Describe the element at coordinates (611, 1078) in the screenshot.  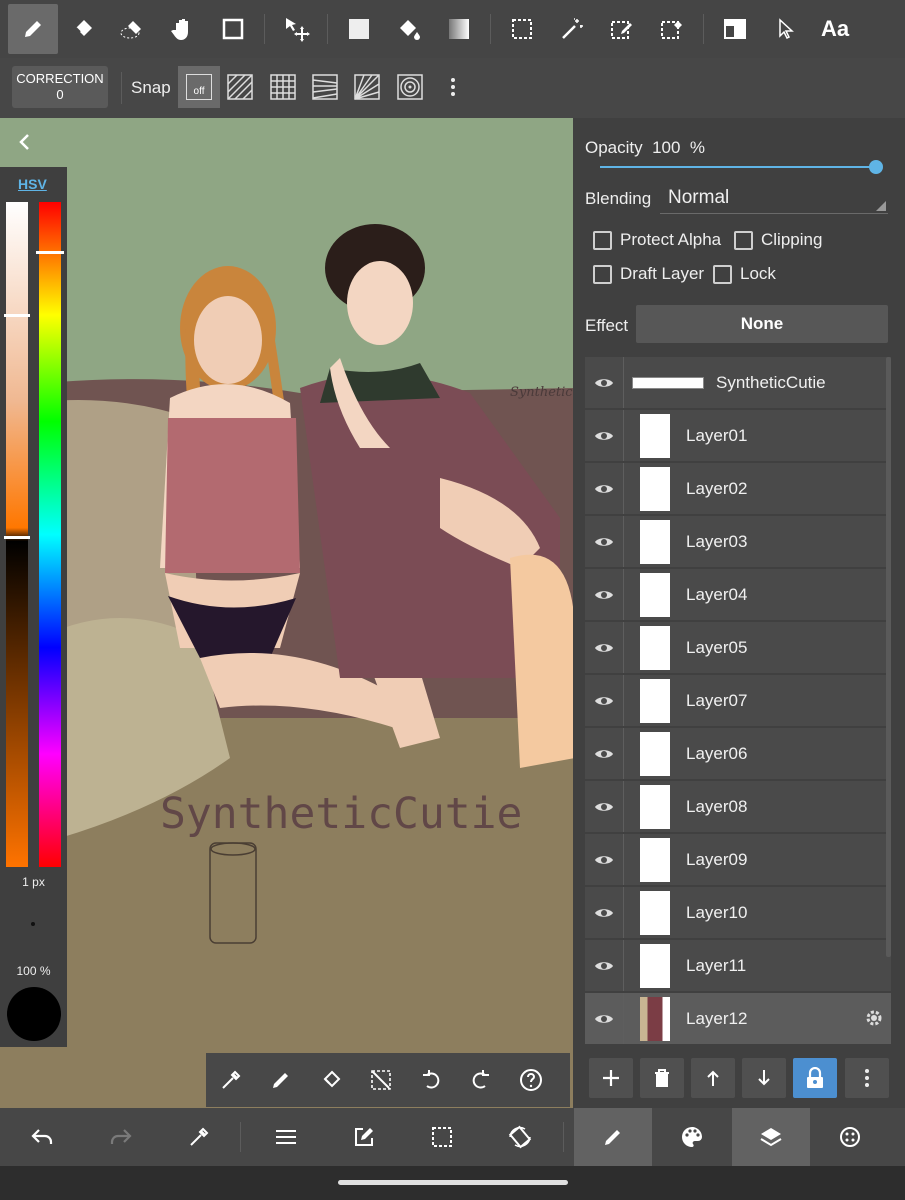
I see `add-layer-button` at that location.